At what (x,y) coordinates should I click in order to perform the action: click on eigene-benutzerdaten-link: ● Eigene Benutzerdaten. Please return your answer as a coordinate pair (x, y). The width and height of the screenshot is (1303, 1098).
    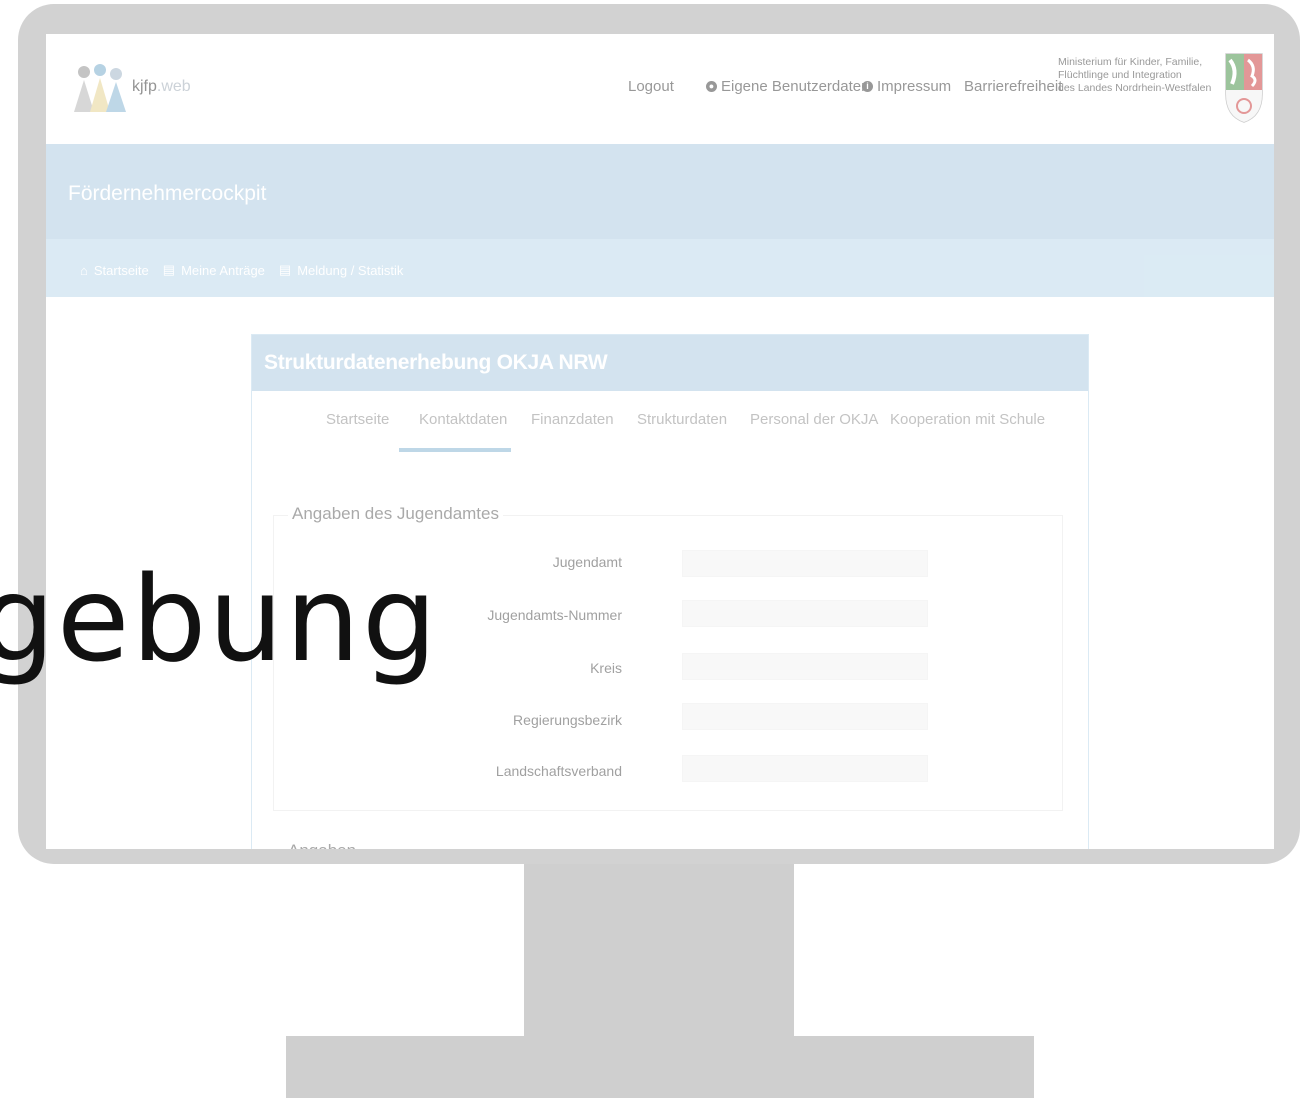
    Looking at the image, I should click on (787, 86).